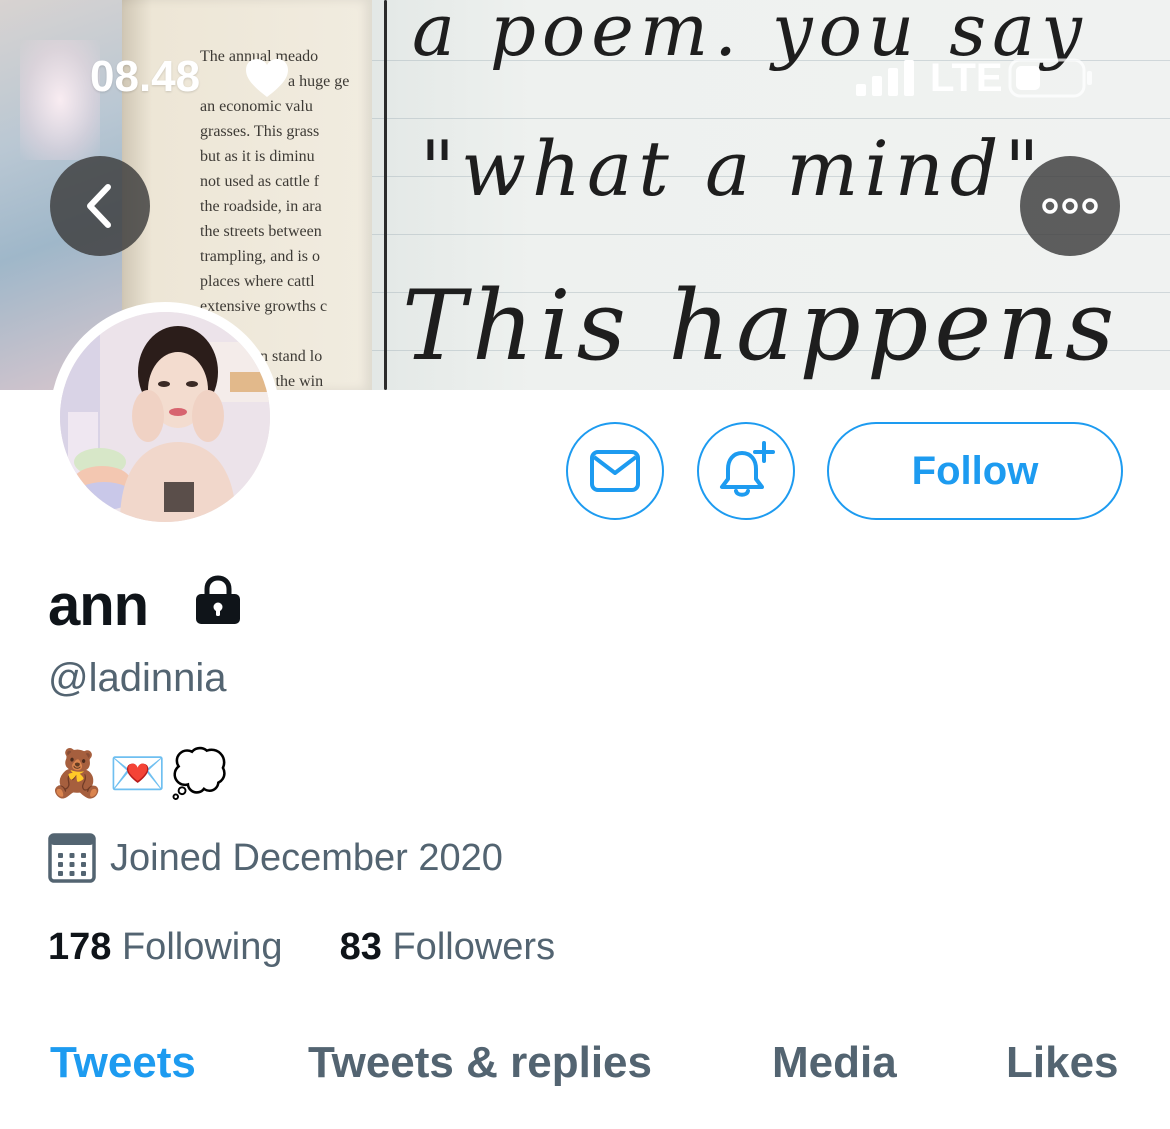  What do you see at coordinates (733, 168) in the screenshot?
I see `note-handwriting: "what a mind"` at bounding box center [733, 168].